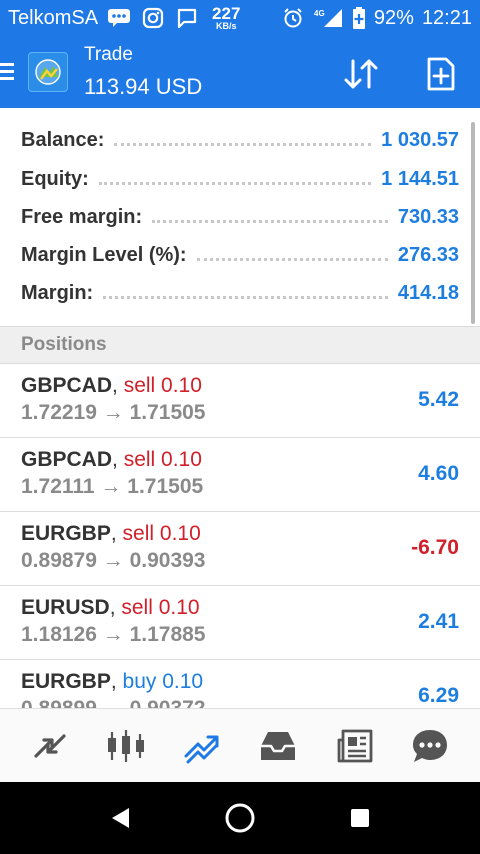 The height and width of the screenshot is (854, 480). What do you see at coordinates (187, 18) in the screenshot?
I see `chat-icon` at bounding box center [187, 18].